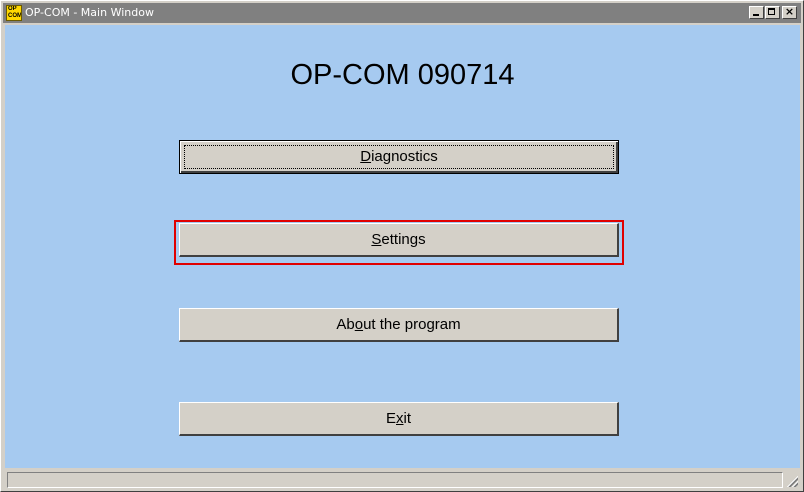 The image size is (804, 492). I want to click on settings-button: Settings, so click(399, 240).